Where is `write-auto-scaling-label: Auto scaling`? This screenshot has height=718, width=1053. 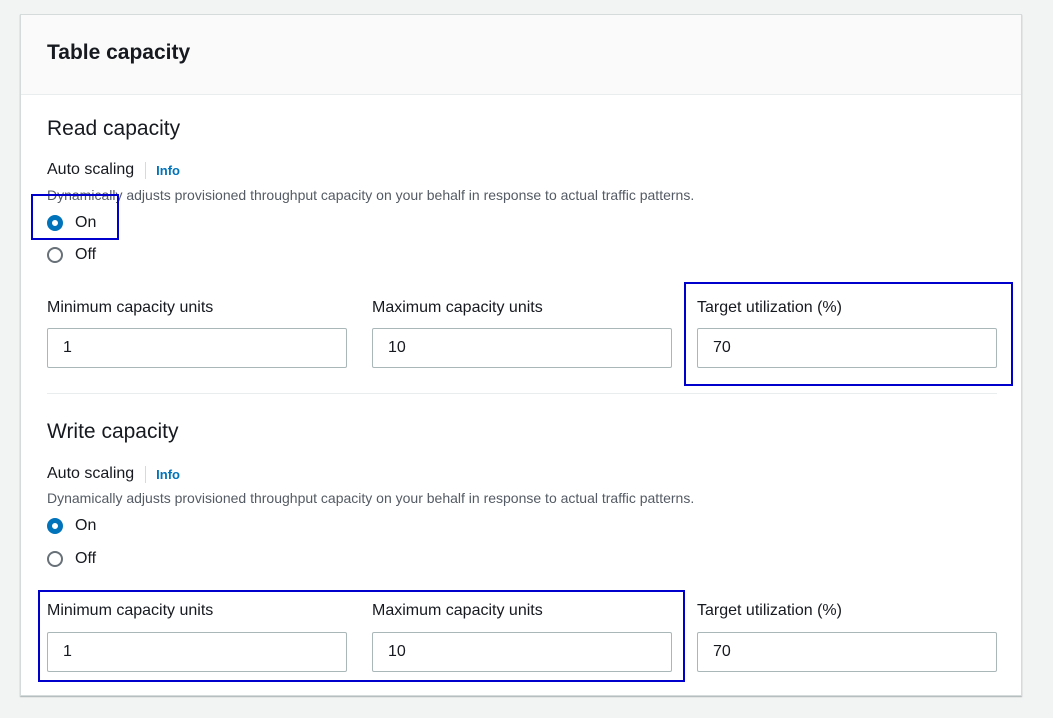 write-auto-scaling-label: Auto scaling is located at coordinates (91, 473).